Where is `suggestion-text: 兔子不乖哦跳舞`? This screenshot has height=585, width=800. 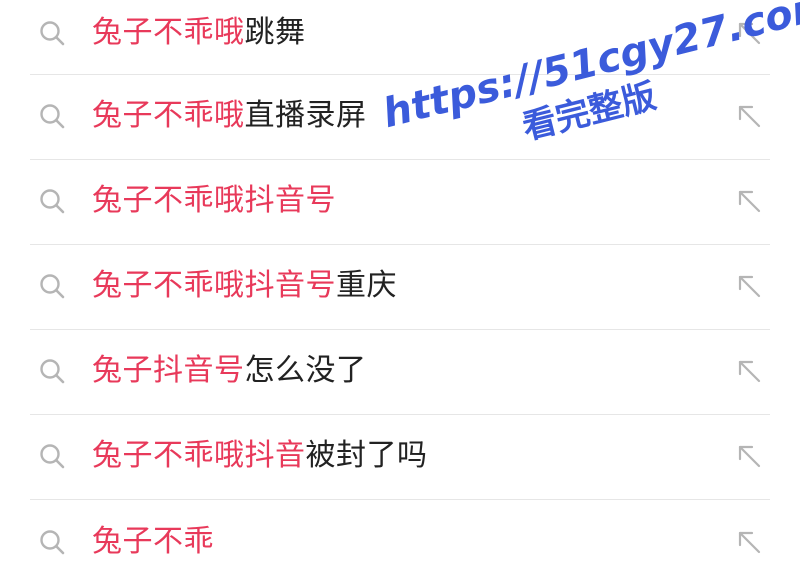 suggestion-text: 兔子不乖哦跳舞 is located at coordinates (199, 33).